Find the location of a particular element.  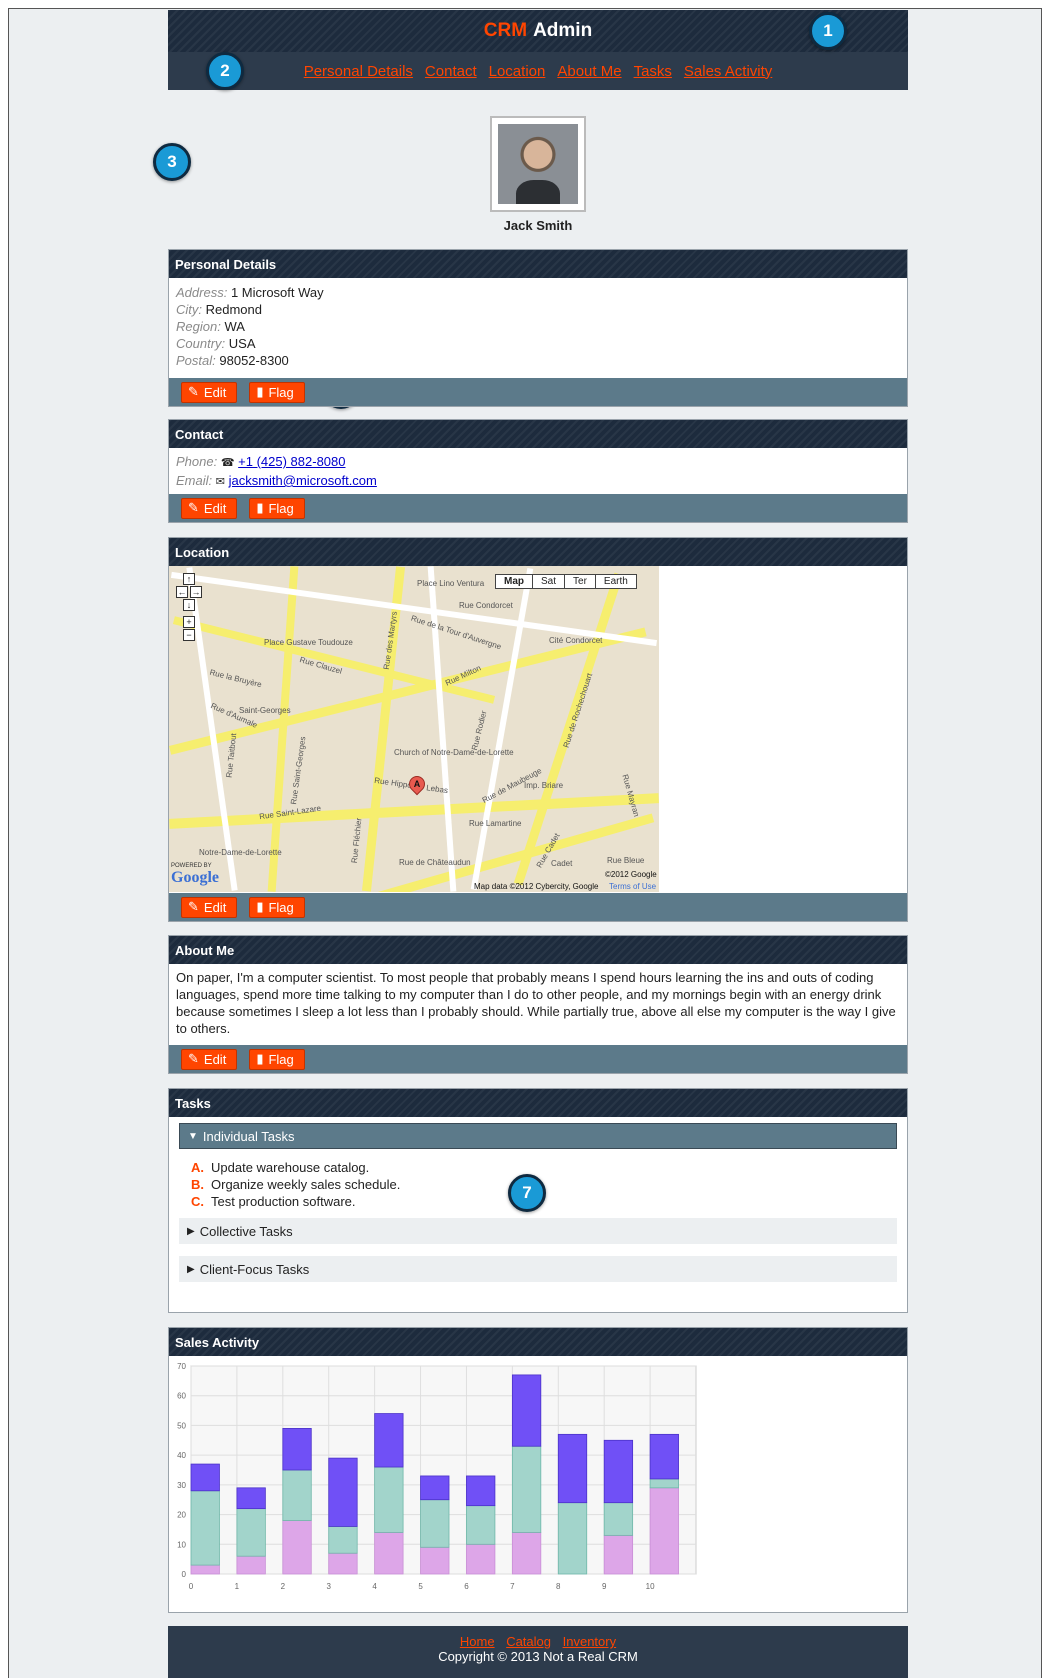

footer-links: Home Catalog Inventory is located at coordinates (538, 1641).